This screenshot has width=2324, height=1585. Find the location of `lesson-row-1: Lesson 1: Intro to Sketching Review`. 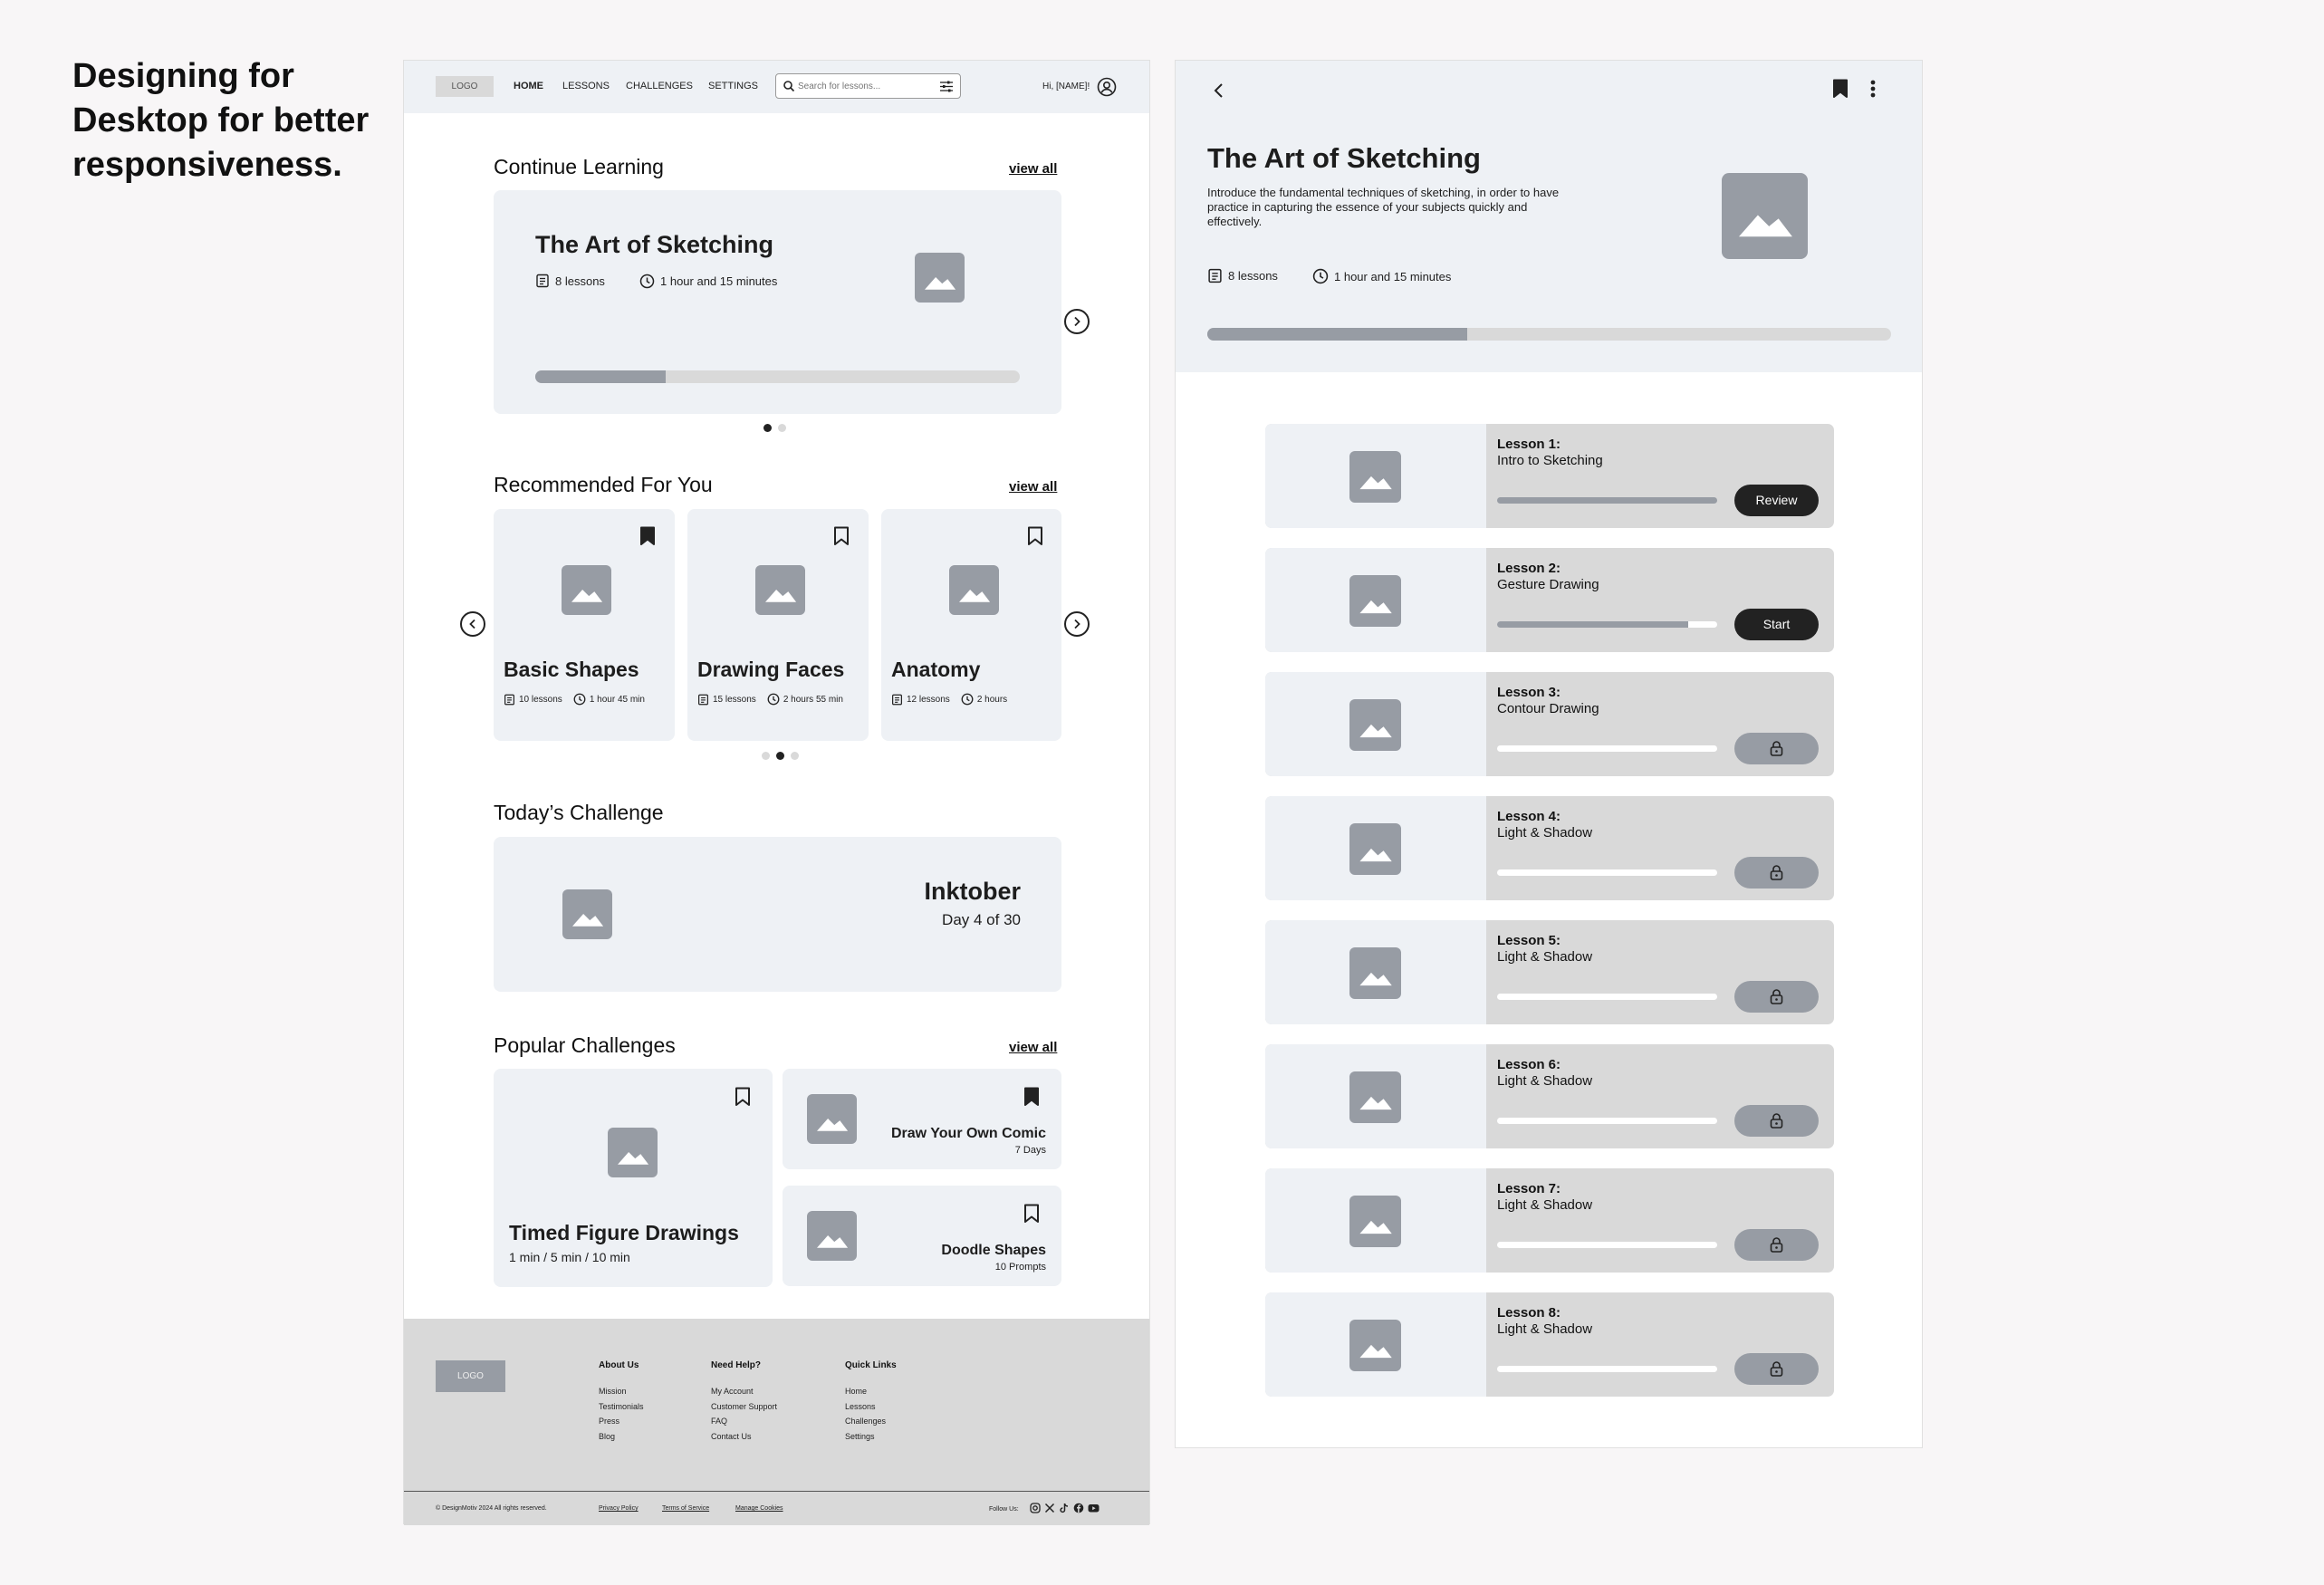

lesson-row-1: Lesson 1: Intro to Sketching Review is located at coordinates (1549, 476).